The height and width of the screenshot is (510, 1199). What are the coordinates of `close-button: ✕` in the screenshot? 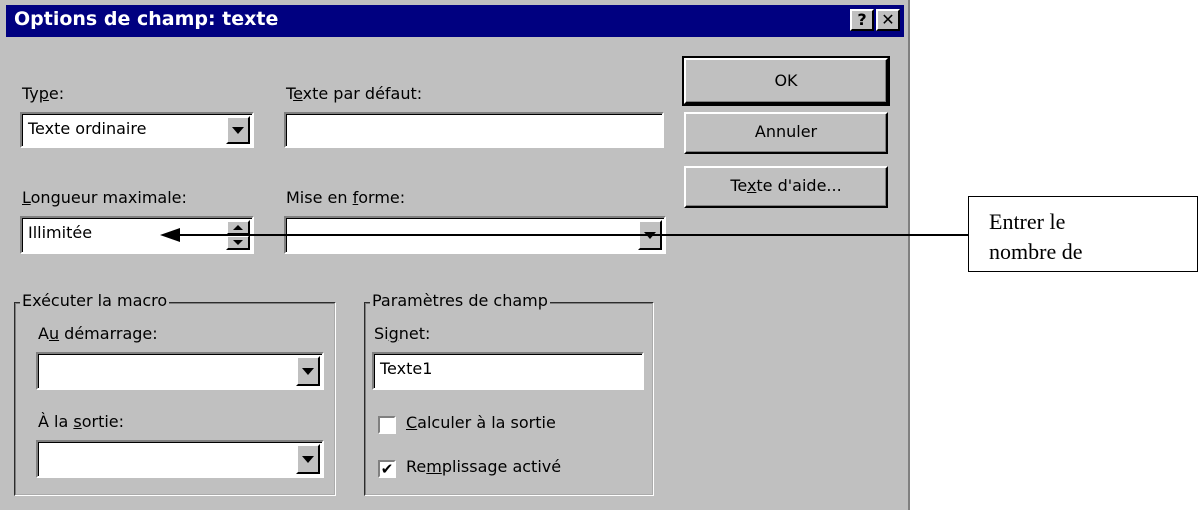 It's located at (888, 20).